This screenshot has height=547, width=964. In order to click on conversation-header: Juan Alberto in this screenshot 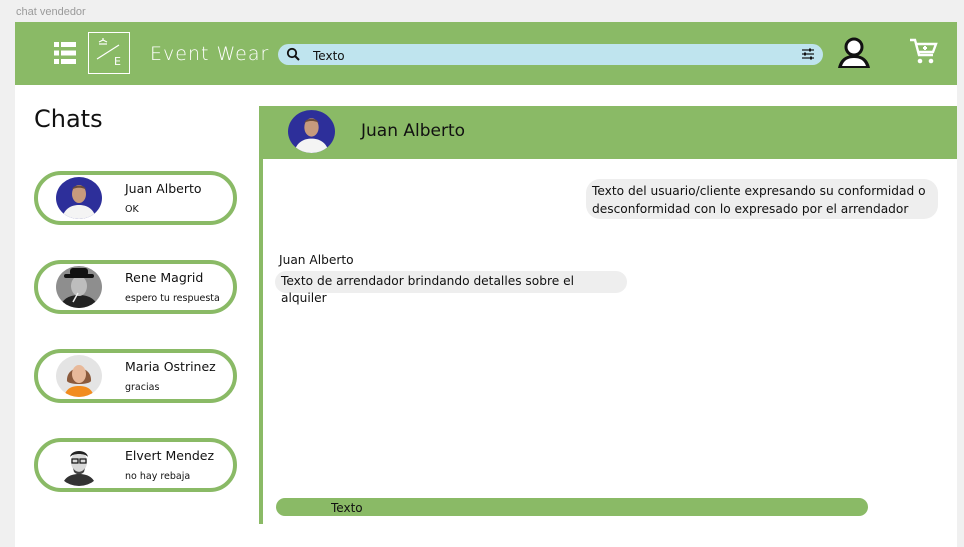, I will do `click(608, 132)`.